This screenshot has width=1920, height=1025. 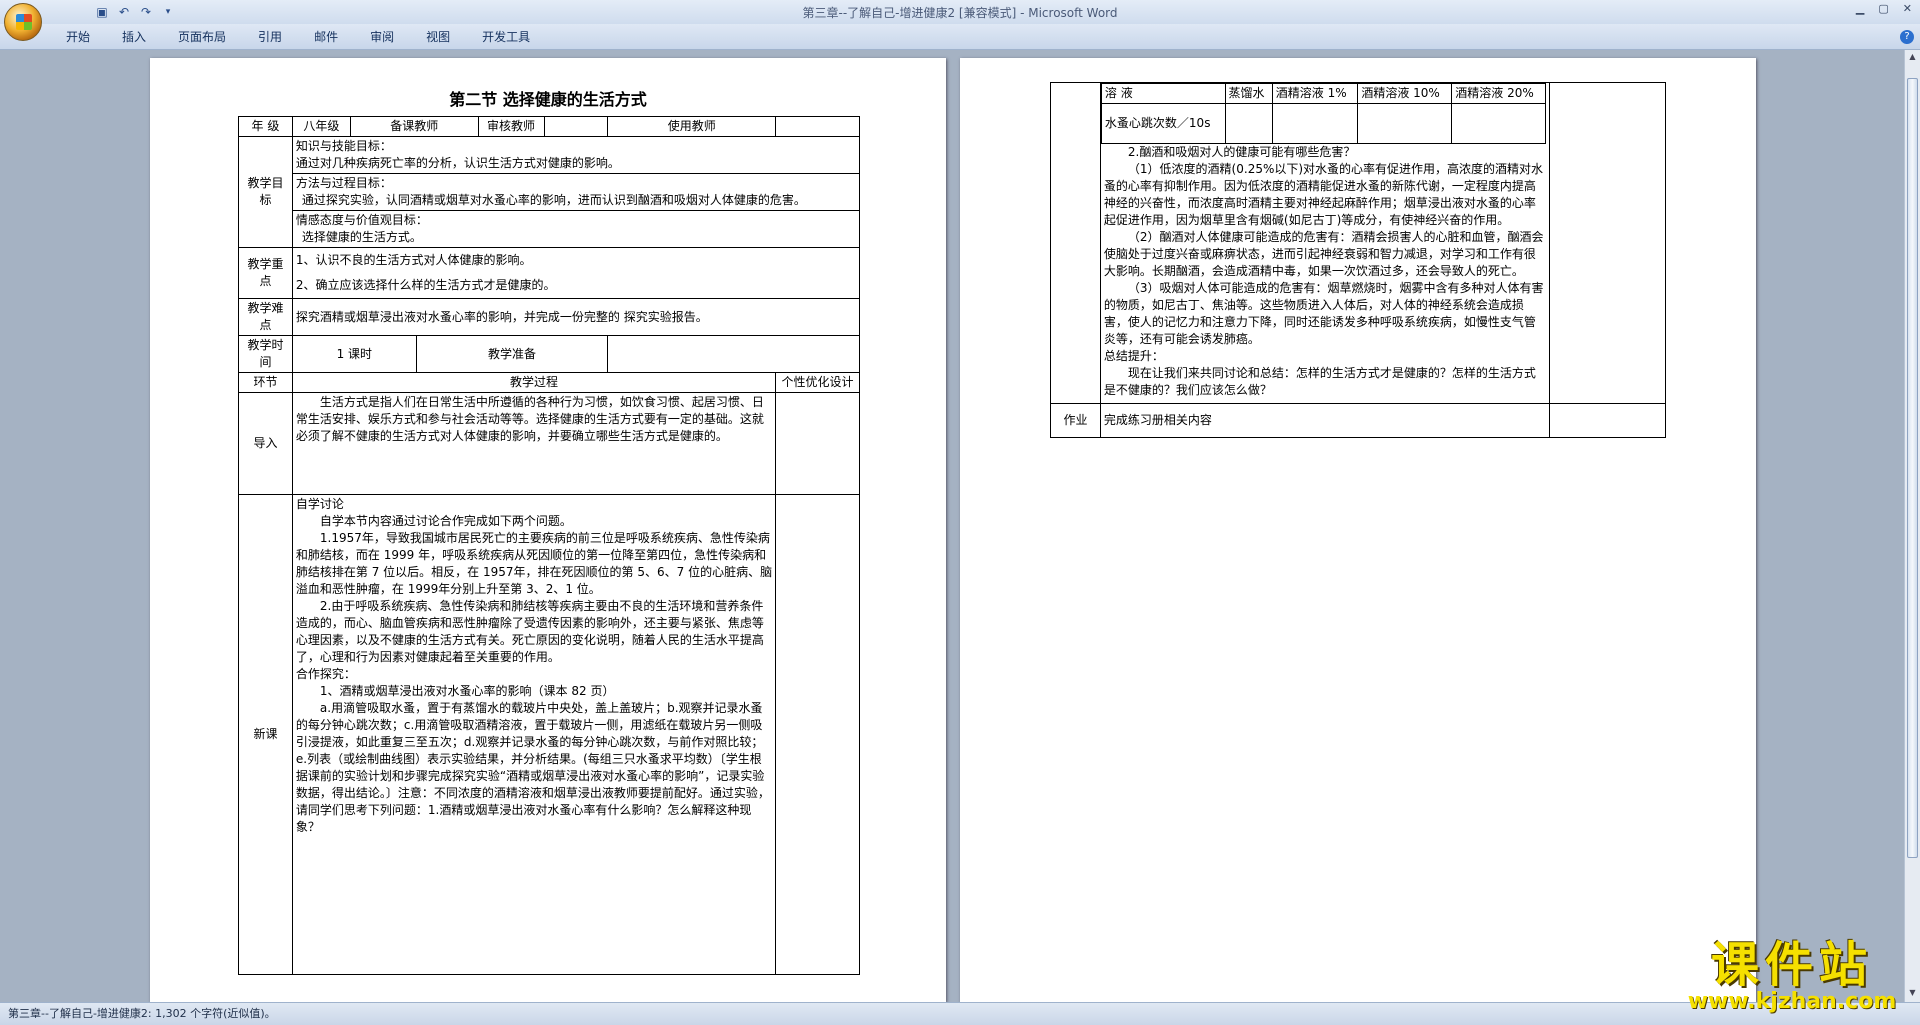 I want to click on help-icon: ?, so click(x=1907, y=37).